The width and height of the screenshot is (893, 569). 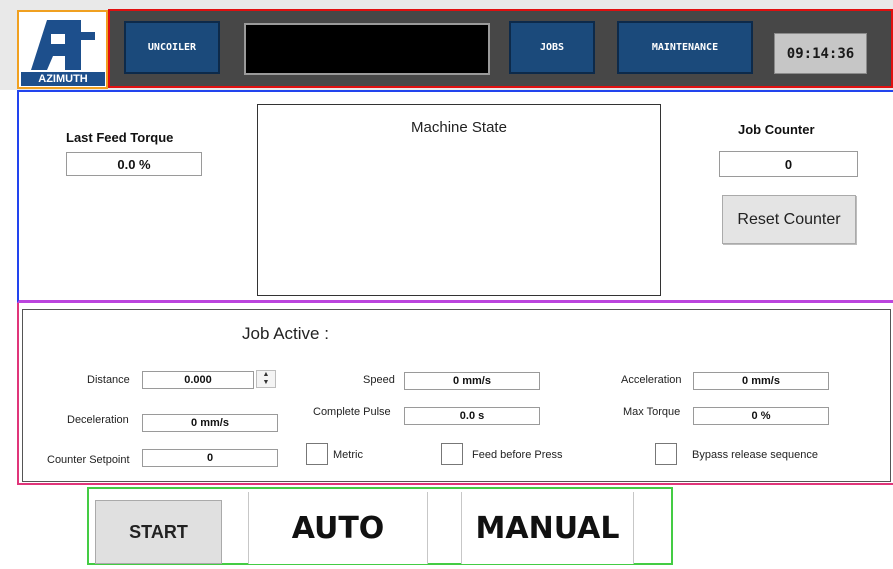 I want to click on distance-spinner: ▲ ▼, so click(x=266, y=379).